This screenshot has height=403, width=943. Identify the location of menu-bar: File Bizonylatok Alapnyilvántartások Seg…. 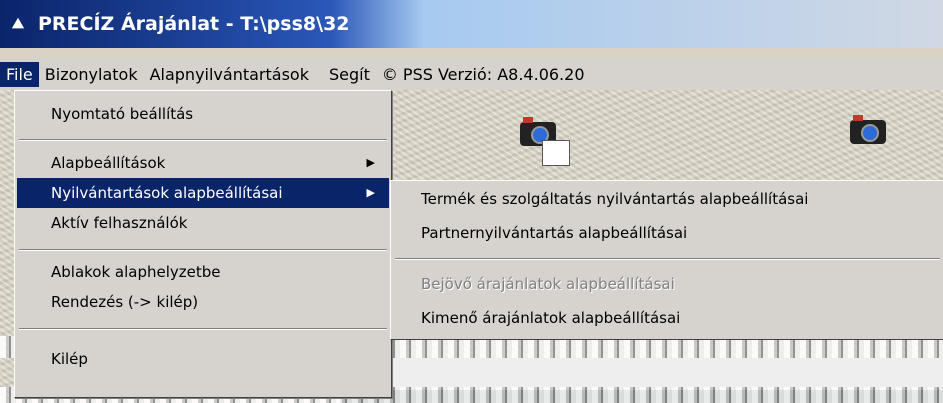
(471, 74).